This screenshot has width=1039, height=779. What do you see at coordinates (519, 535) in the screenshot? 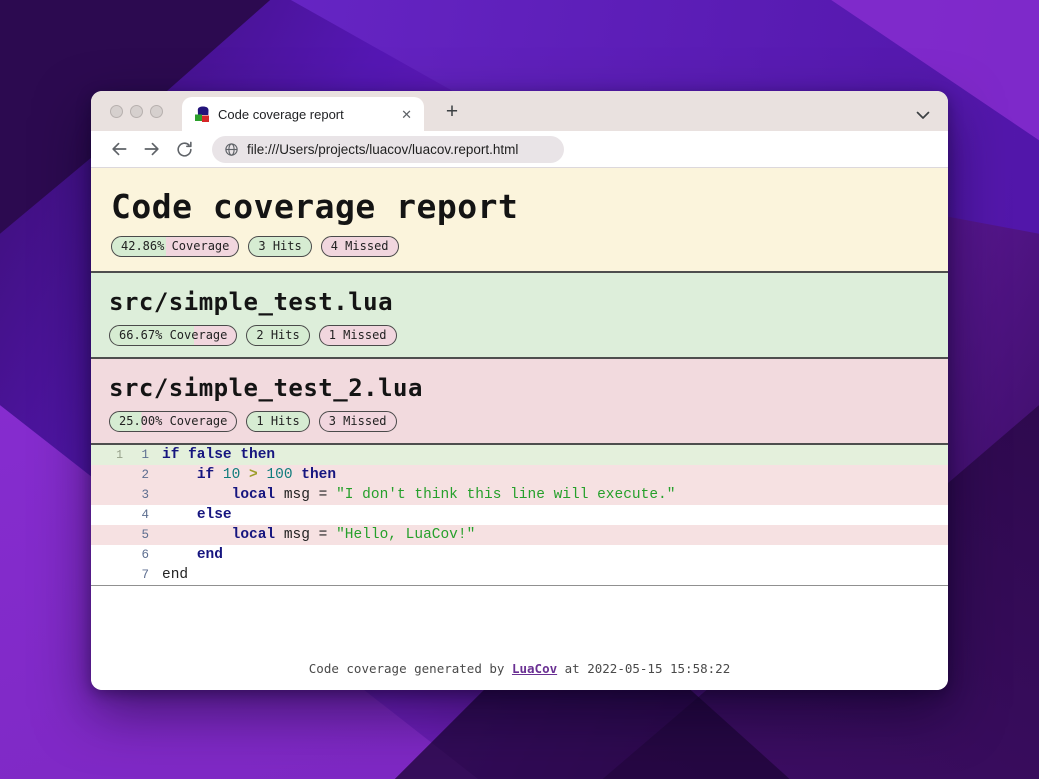
I see `code-line: 5 local msg = "Hello, LuaCov!"` at bounding box center [519, 535].